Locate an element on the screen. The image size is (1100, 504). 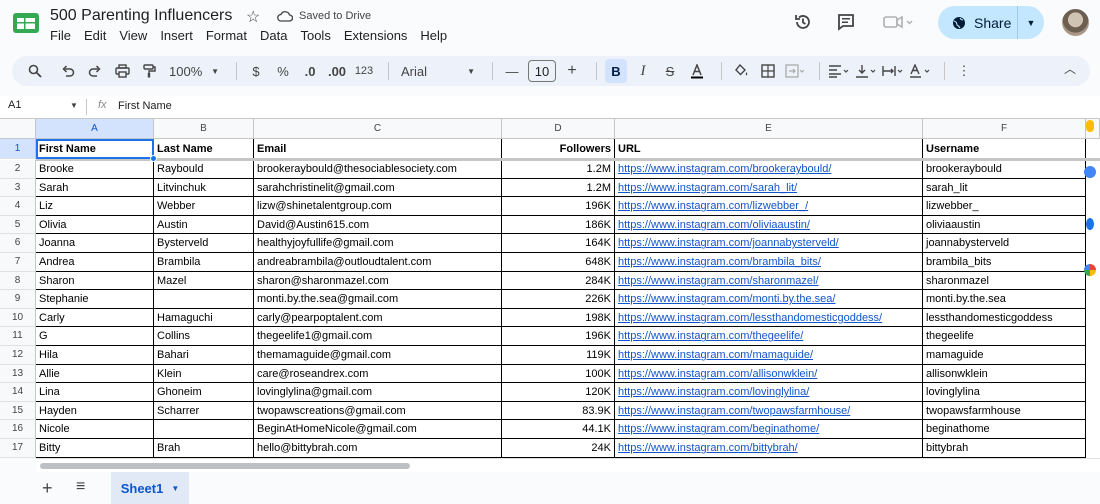
table-cell: 1.2M is located at coordinates (558, 188).